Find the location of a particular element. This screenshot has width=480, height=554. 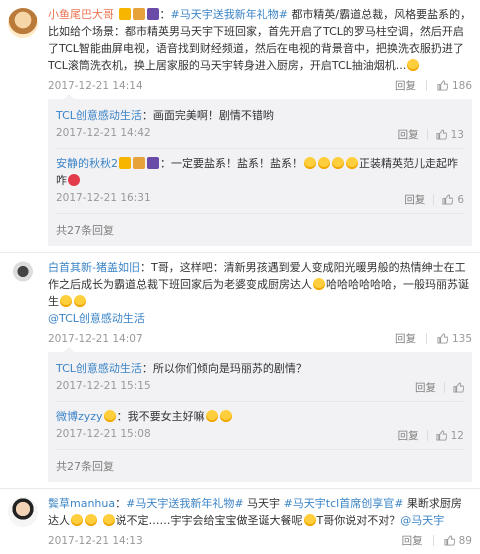

comment-meta: 2017-12-21 14:14 回复 186 is located at coordinates (260, 85).